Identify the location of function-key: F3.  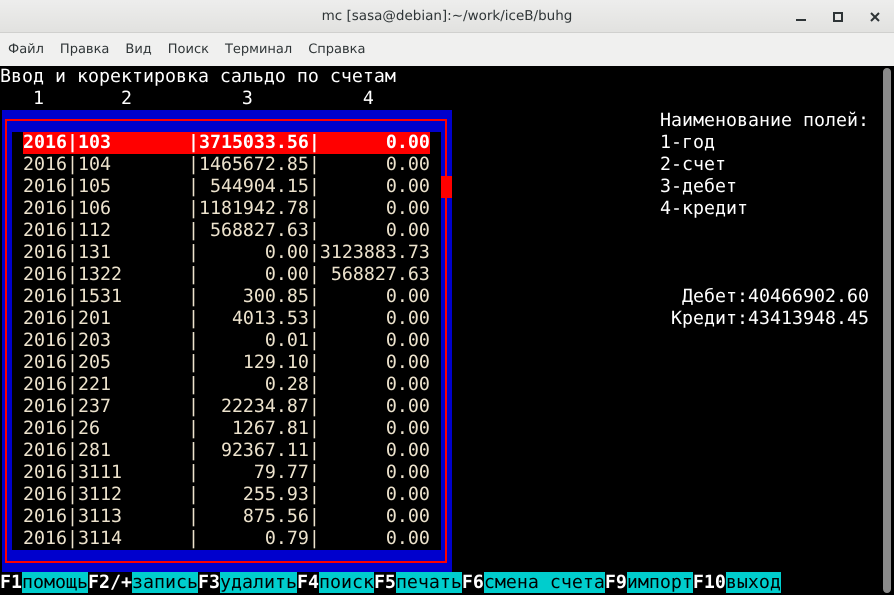
(209, 582).